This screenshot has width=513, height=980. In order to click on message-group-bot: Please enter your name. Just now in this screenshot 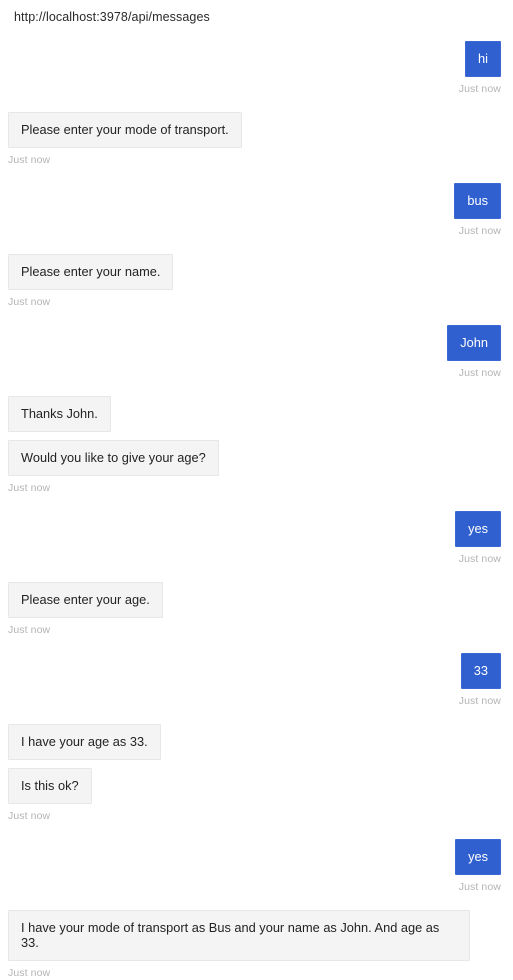, I will do `click(253, 281)`.